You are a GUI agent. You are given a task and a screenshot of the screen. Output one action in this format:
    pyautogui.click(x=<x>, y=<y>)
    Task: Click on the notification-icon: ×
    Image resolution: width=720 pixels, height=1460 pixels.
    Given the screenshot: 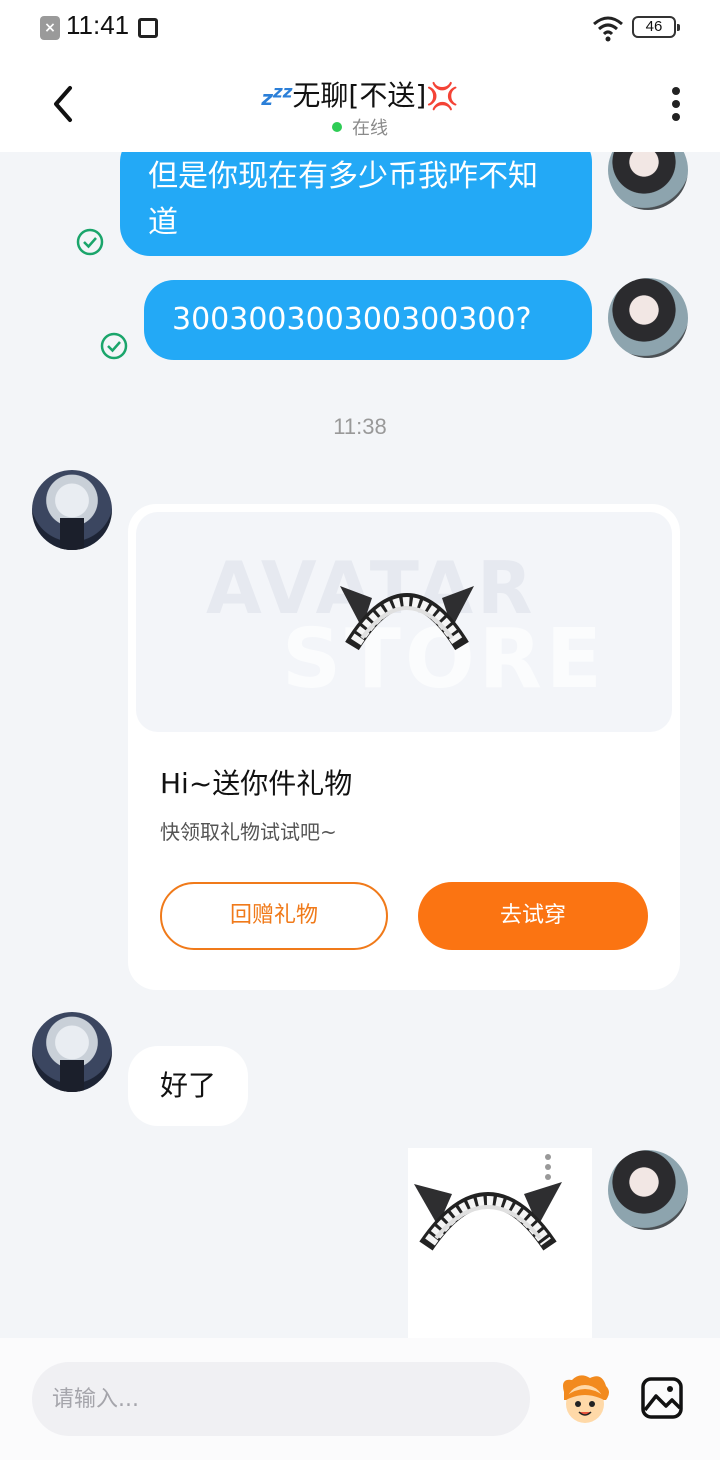 What is the action you would take?
    pyautogui.click(x=50, y=28)
    